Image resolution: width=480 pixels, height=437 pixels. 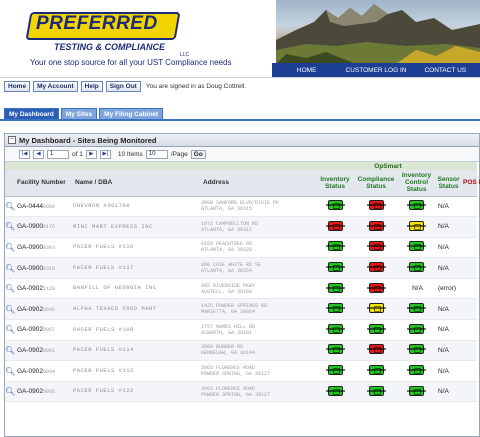 What do you see at coordinates (44, 289) in the screenshot?
I see `facility-number-cell: GA-09021128` at bounding box center [44, 289].